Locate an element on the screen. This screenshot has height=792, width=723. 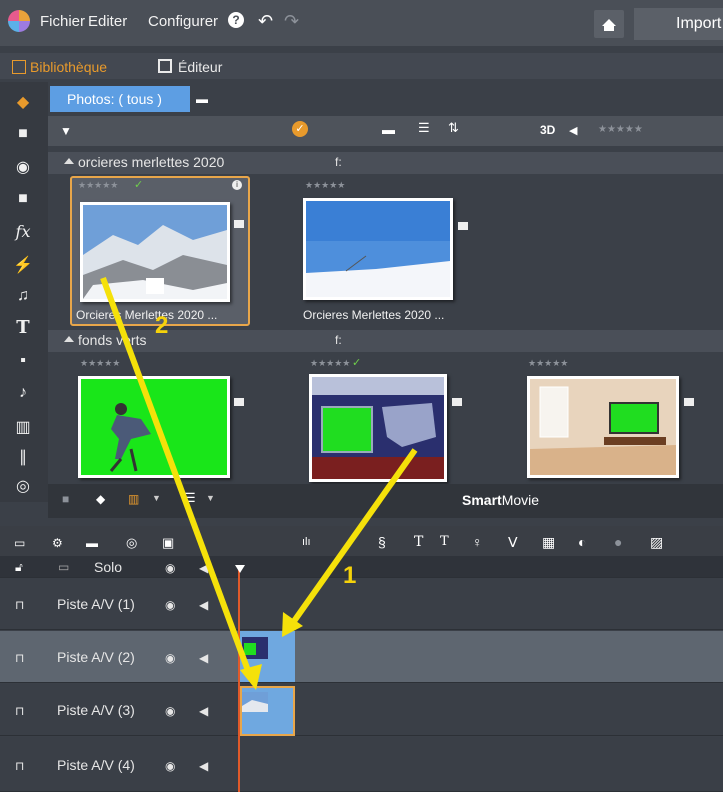
annotation-number-1: 1 is located at coordinates (350, 575).